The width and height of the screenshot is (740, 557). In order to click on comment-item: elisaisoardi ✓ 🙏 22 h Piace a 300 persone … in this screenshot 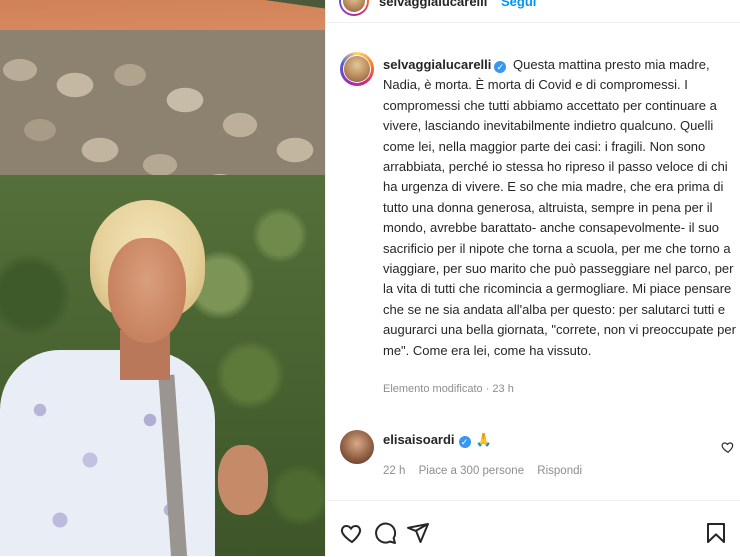, I will do `click(537, 458)`.